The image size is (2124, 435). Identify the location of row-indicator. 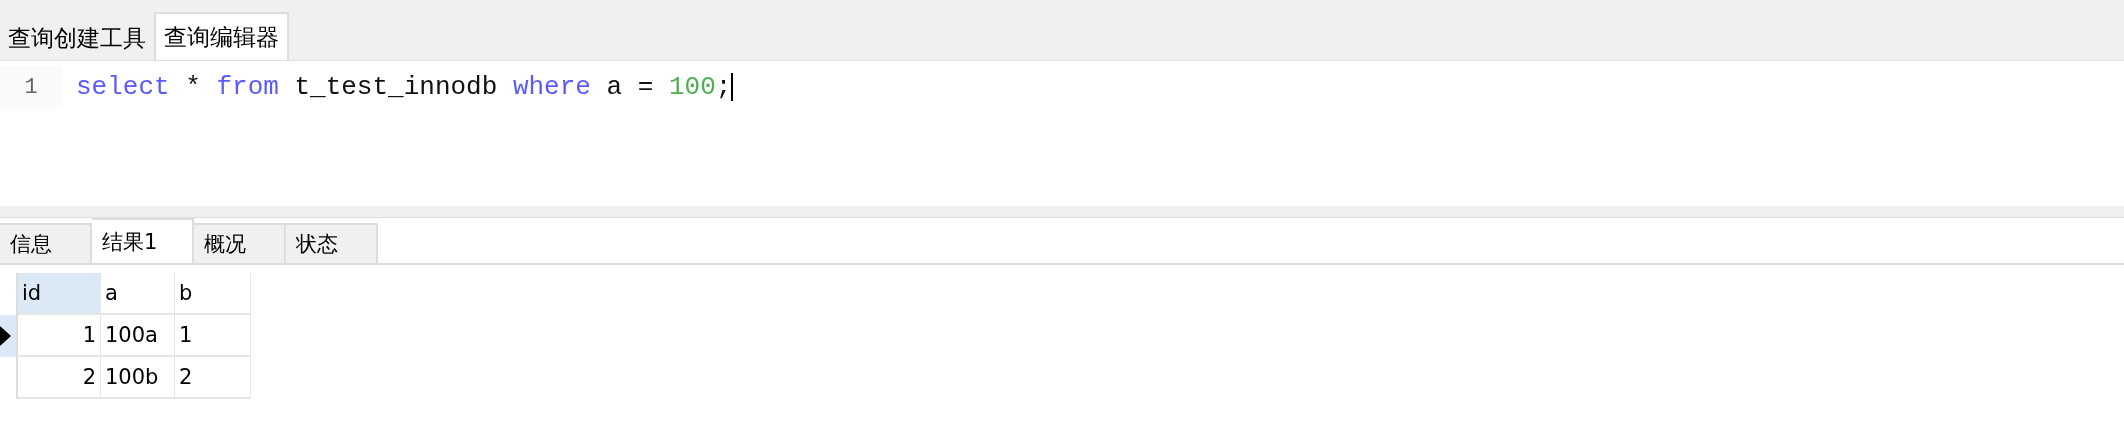
(9, 336).